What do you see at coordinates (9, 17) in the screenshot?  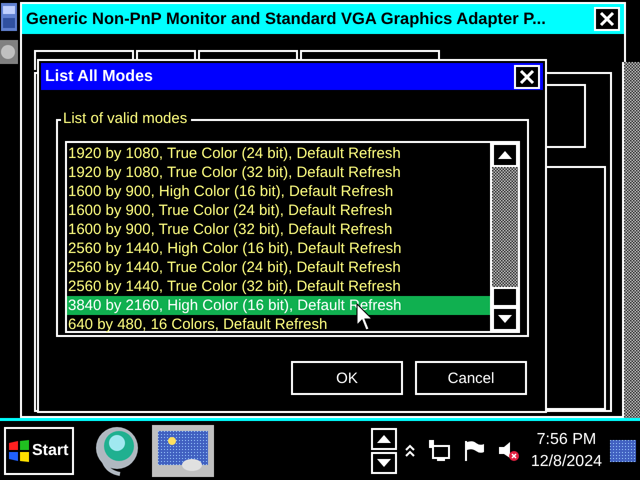 I see `desktop-icon` at bounding box center [9, 17].